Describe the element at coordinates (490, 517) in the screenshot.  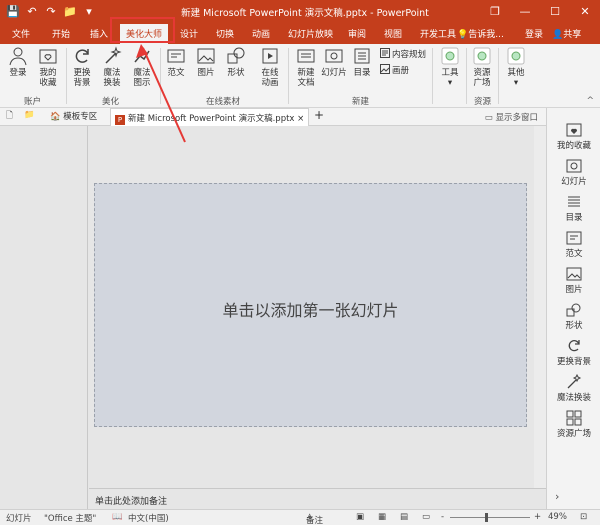
I see `zoom-slider-track` at that location.